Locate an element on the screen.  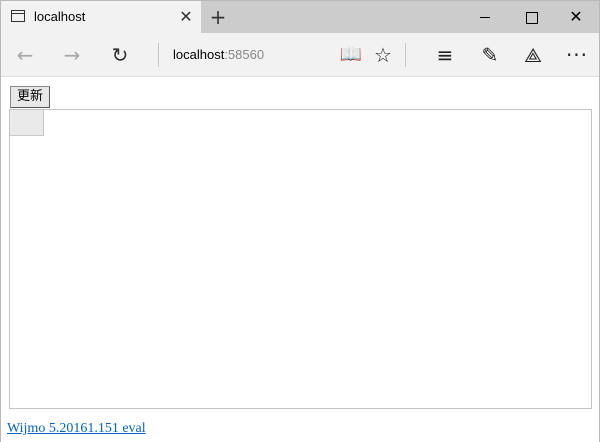
grid-top-left-cell is located at coordinates (27, 123).